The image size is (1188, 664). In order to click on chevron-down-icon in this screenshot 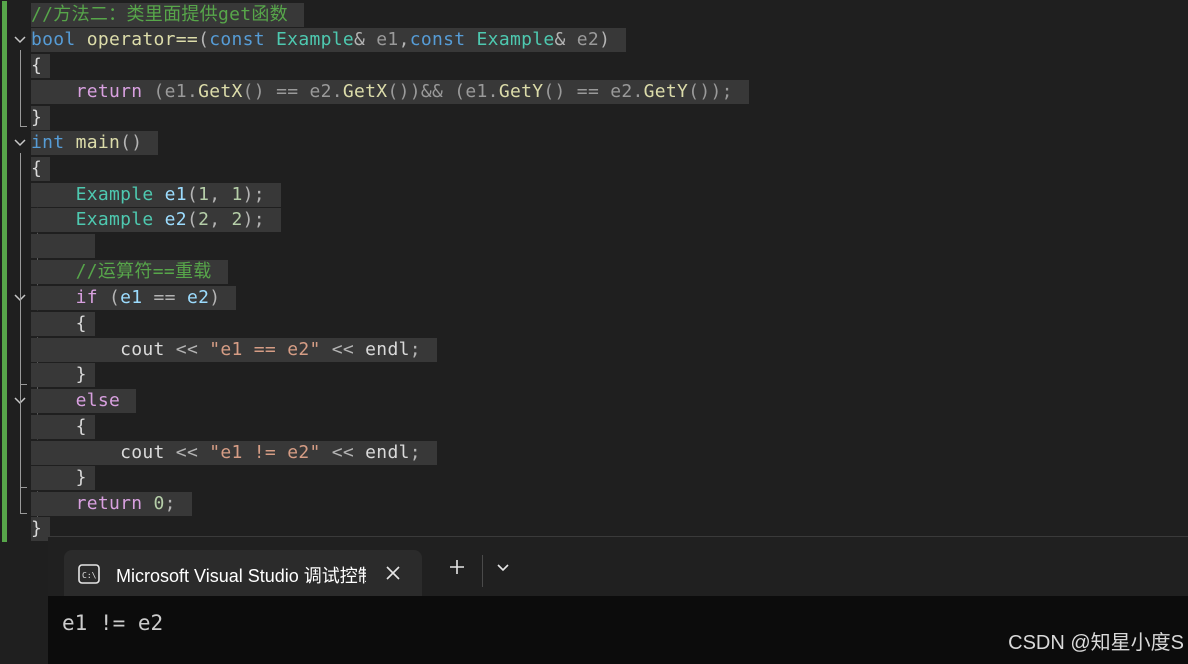, I will do `click(503, 567)`.